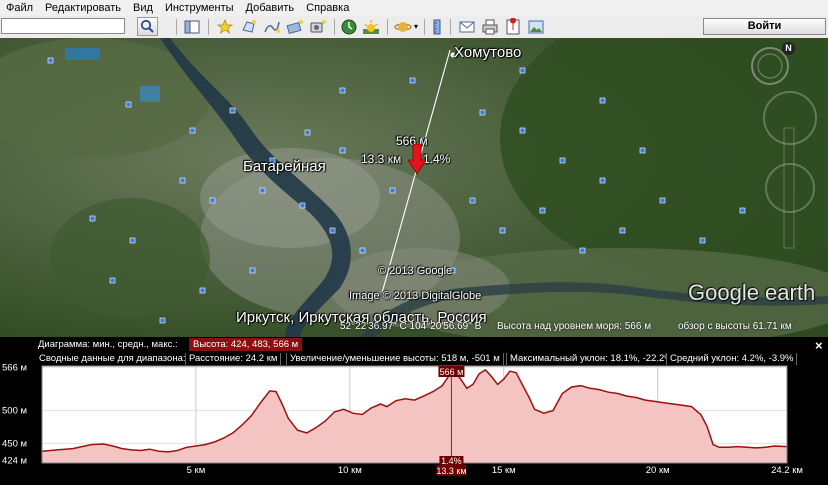  What do you see at coordinates (487, 52) in the screenshot?
I see `town-label-khomutovo: Хомутово` at bounding box center [487, 52].